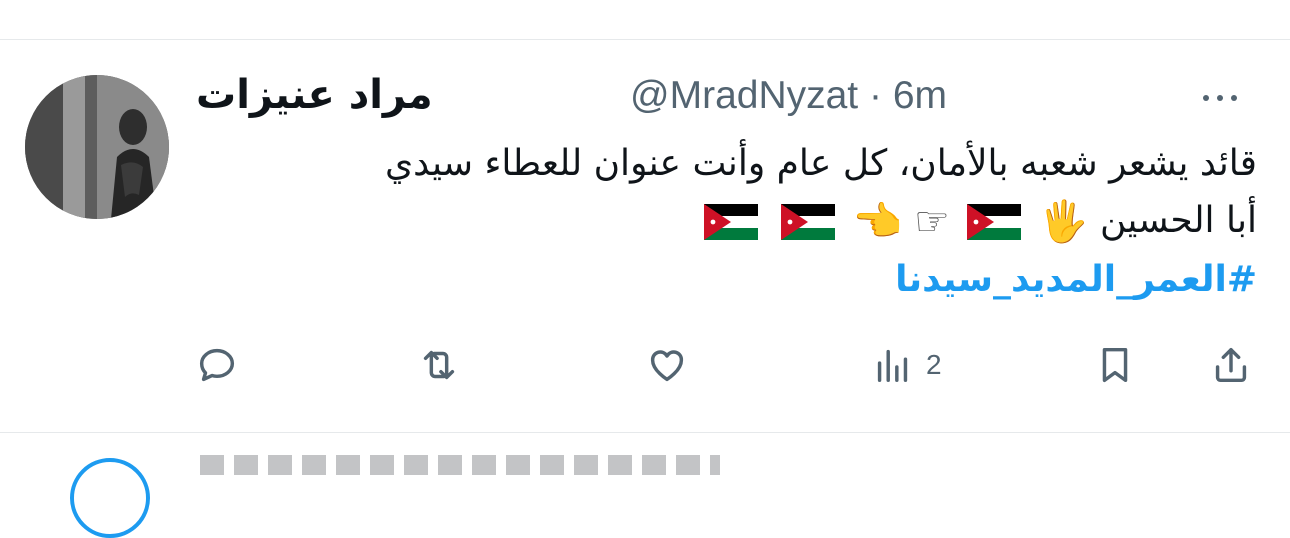 Image resolution: width=1290 pixels, height=538 pixels. I want to click on views-chart-icon, so click(892, 366).